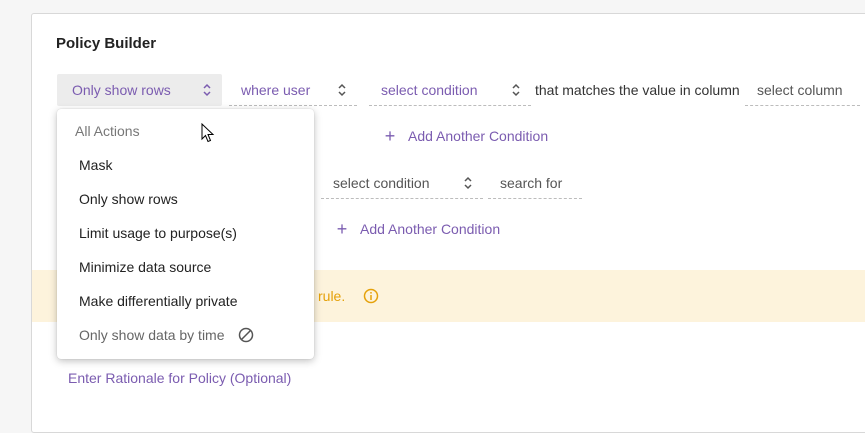  I want to click on condition-select-2-value: select condition, so click(381, 182).